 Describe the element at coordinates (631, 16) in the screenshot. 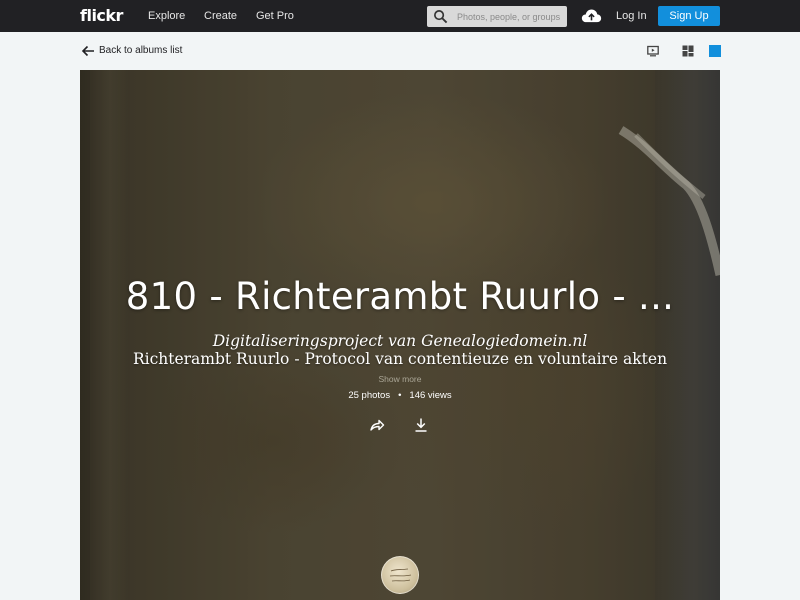

I see `login-link: Log In` at that location.